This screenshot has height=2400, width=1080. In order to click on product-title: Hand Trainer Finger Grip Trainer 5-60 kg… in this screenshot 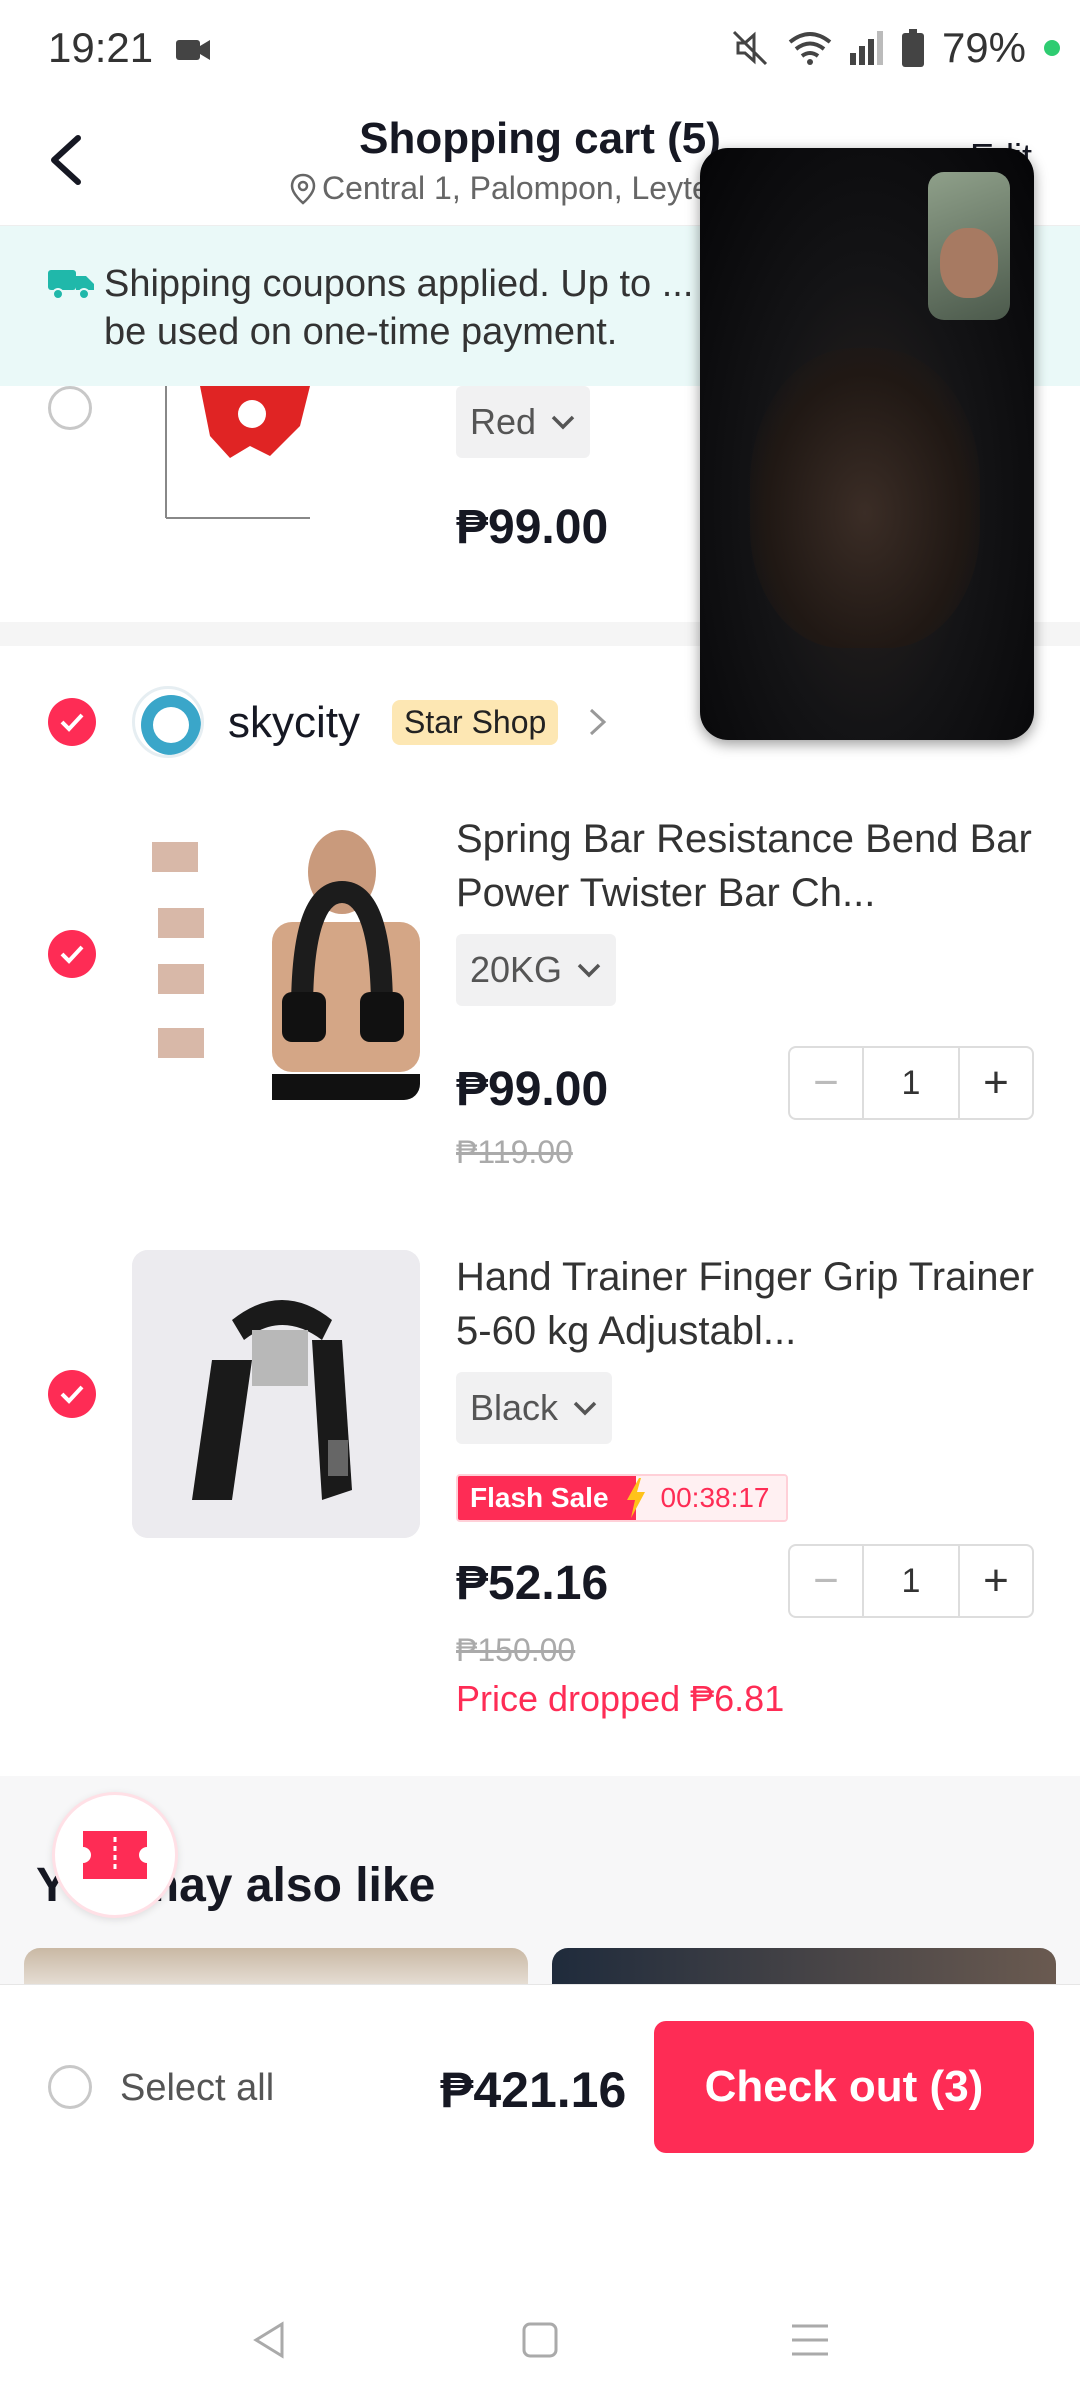, I will do `click(746, 1304)`.